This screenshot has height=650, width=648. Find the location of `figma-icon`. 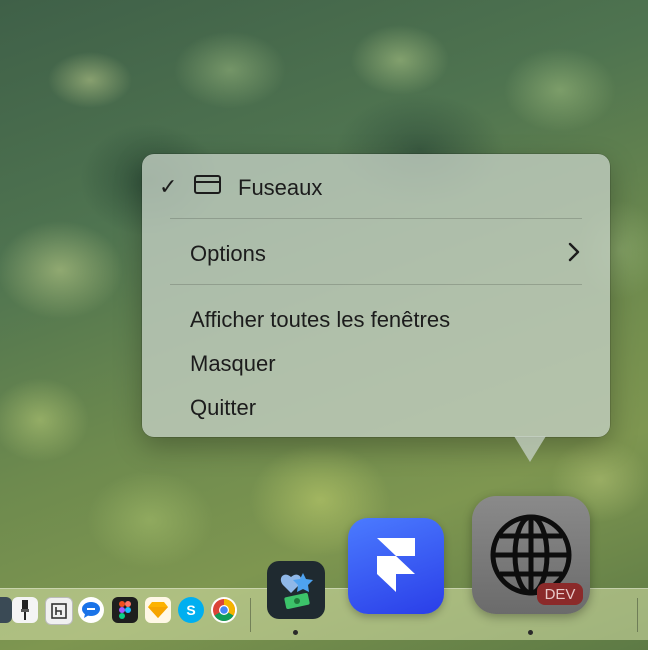

figma-icon is located at coordinates (125, 610).